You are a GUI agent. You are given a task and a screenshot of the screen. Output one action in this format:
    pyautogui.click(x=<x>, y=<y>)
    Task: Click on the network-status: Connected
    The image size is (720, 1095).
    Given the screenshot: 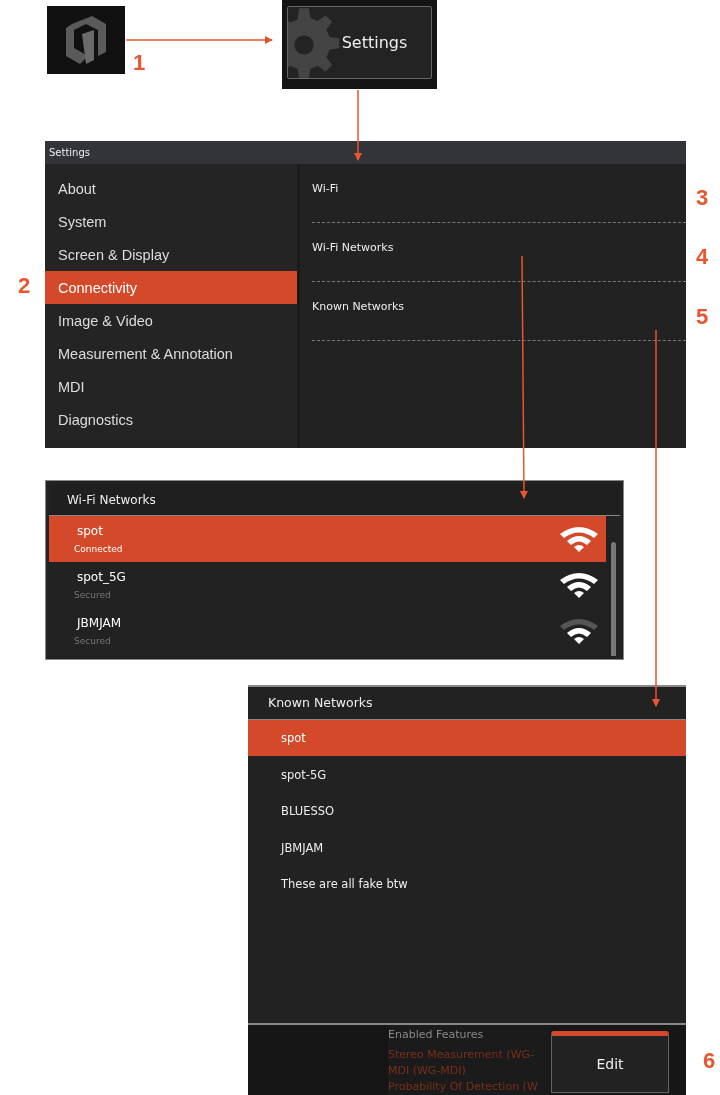 What is the action you would take?
    pyautogui.click(x=98, y=549)
    